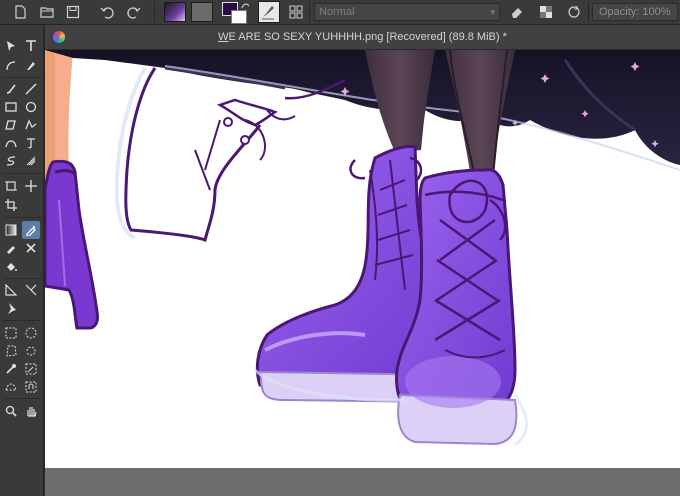 The width and height of the screenshot is (680, 496). Describe the element at coordinates (11, 125) in the screenshot. I see `polygon-tool-icon` at that location.